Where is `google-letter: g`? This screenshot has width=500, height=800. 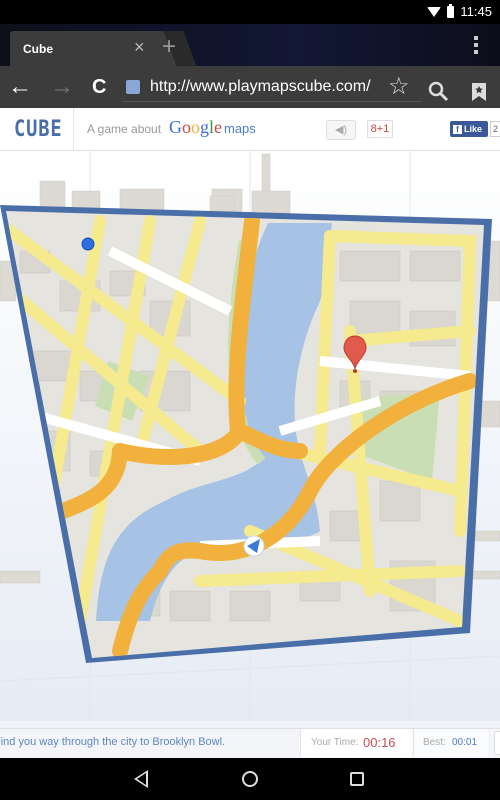
google-letter: g is located at coordinates (204, 127).